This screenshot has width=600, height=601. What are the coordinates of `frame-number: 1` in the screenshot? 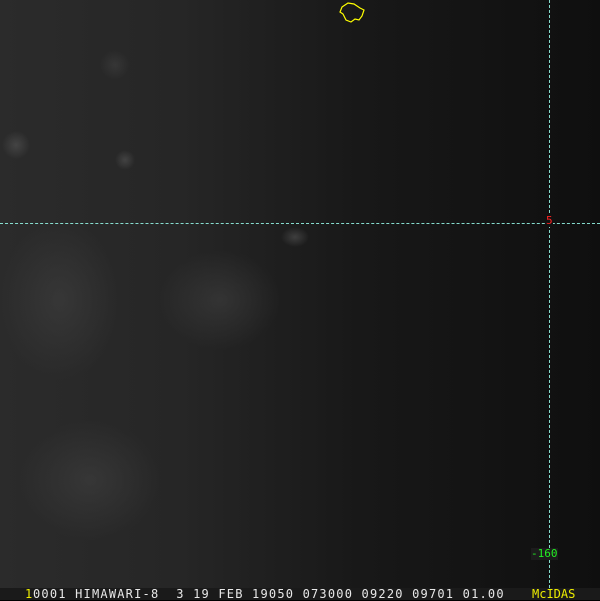 It's located at (29, 594).